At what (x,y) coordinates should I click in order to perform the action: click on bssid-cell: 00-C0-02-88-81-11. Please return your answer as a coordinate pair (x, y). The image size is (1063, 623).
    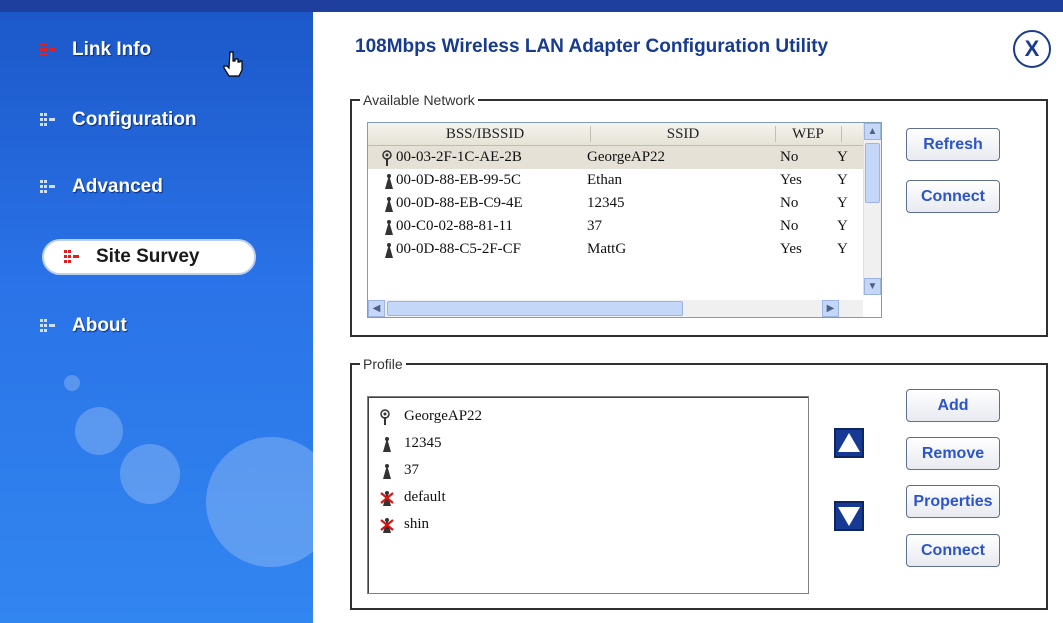
    Looking at the image, I should click on (454, 226).